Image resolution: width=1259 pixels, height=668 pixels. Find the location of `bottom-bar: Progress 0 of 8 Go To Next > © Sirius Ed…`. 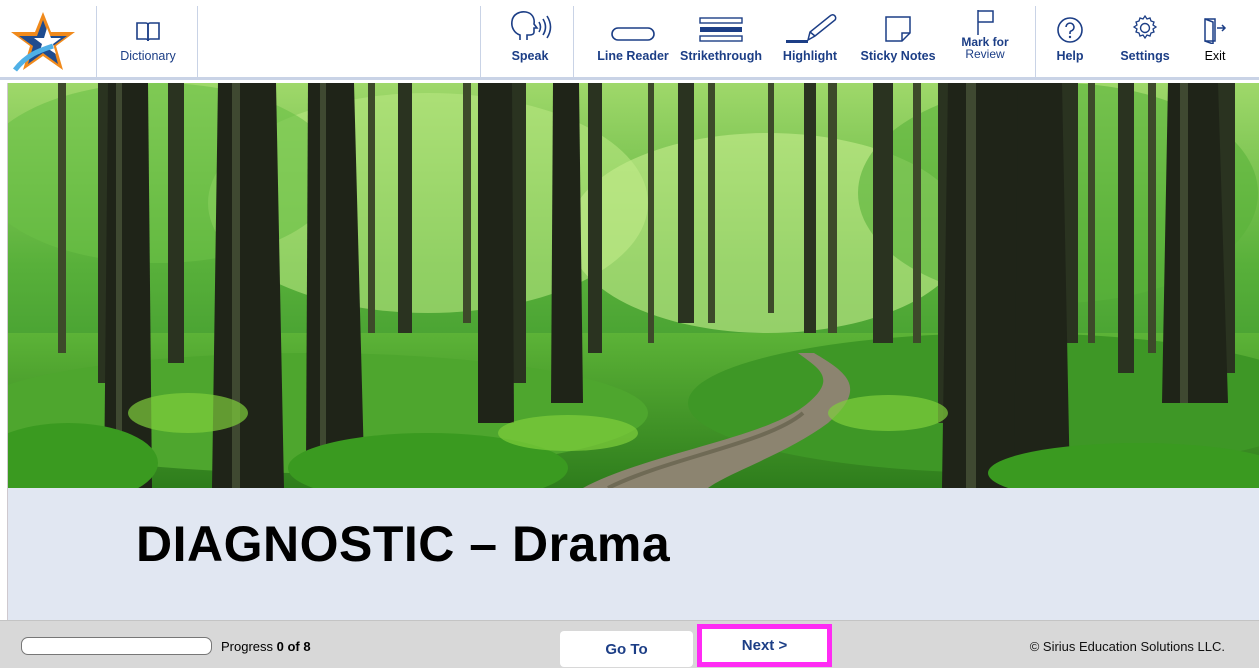

bottom-bar: Progress 0 of 8 Go To Next > © Sirius Ed… is located at coordinates (629, 644).